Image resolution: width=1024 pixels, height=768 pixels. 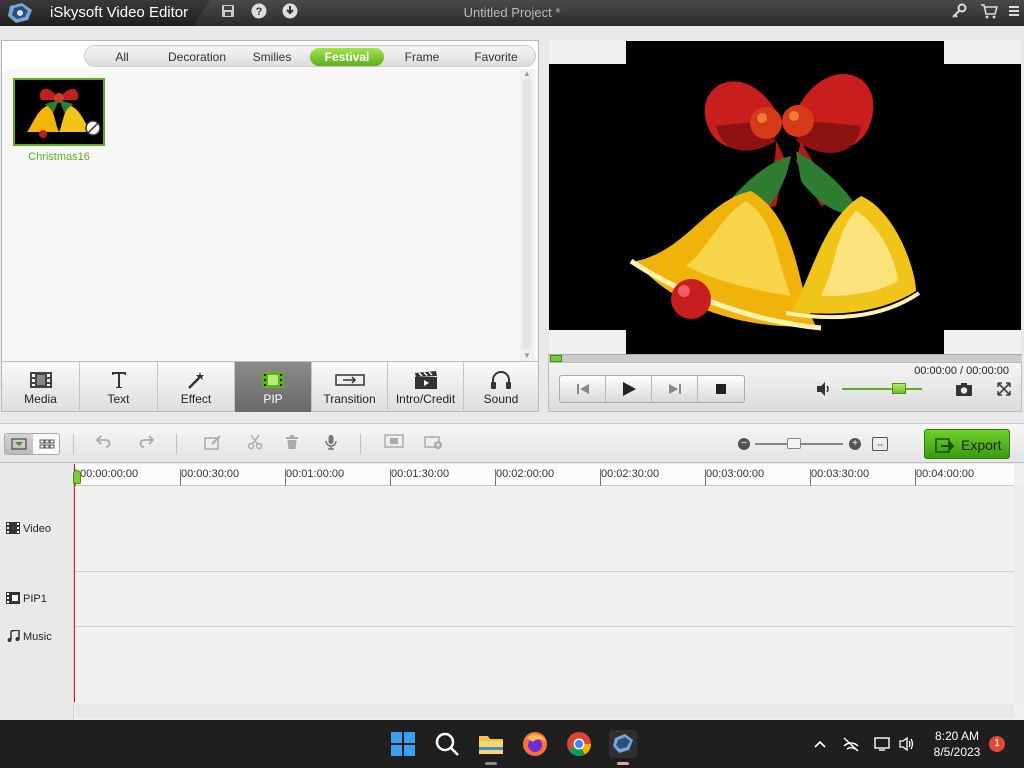 I want to click on library-item-thumbnail, so click(x=59, y=112).